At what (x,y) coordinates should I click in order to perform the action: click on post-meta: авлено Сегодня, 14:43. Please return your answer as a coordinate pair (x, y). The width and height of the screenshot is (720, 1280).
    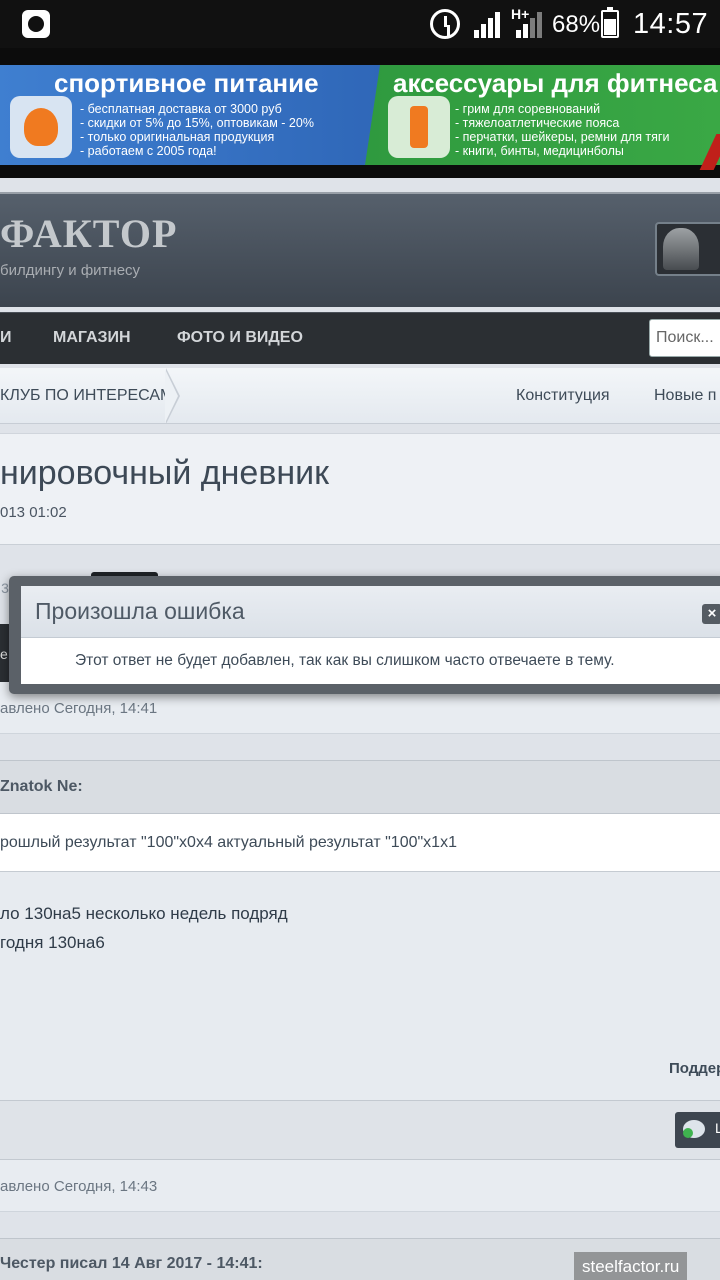
    Looking at the image, I should click on (360, 1186).